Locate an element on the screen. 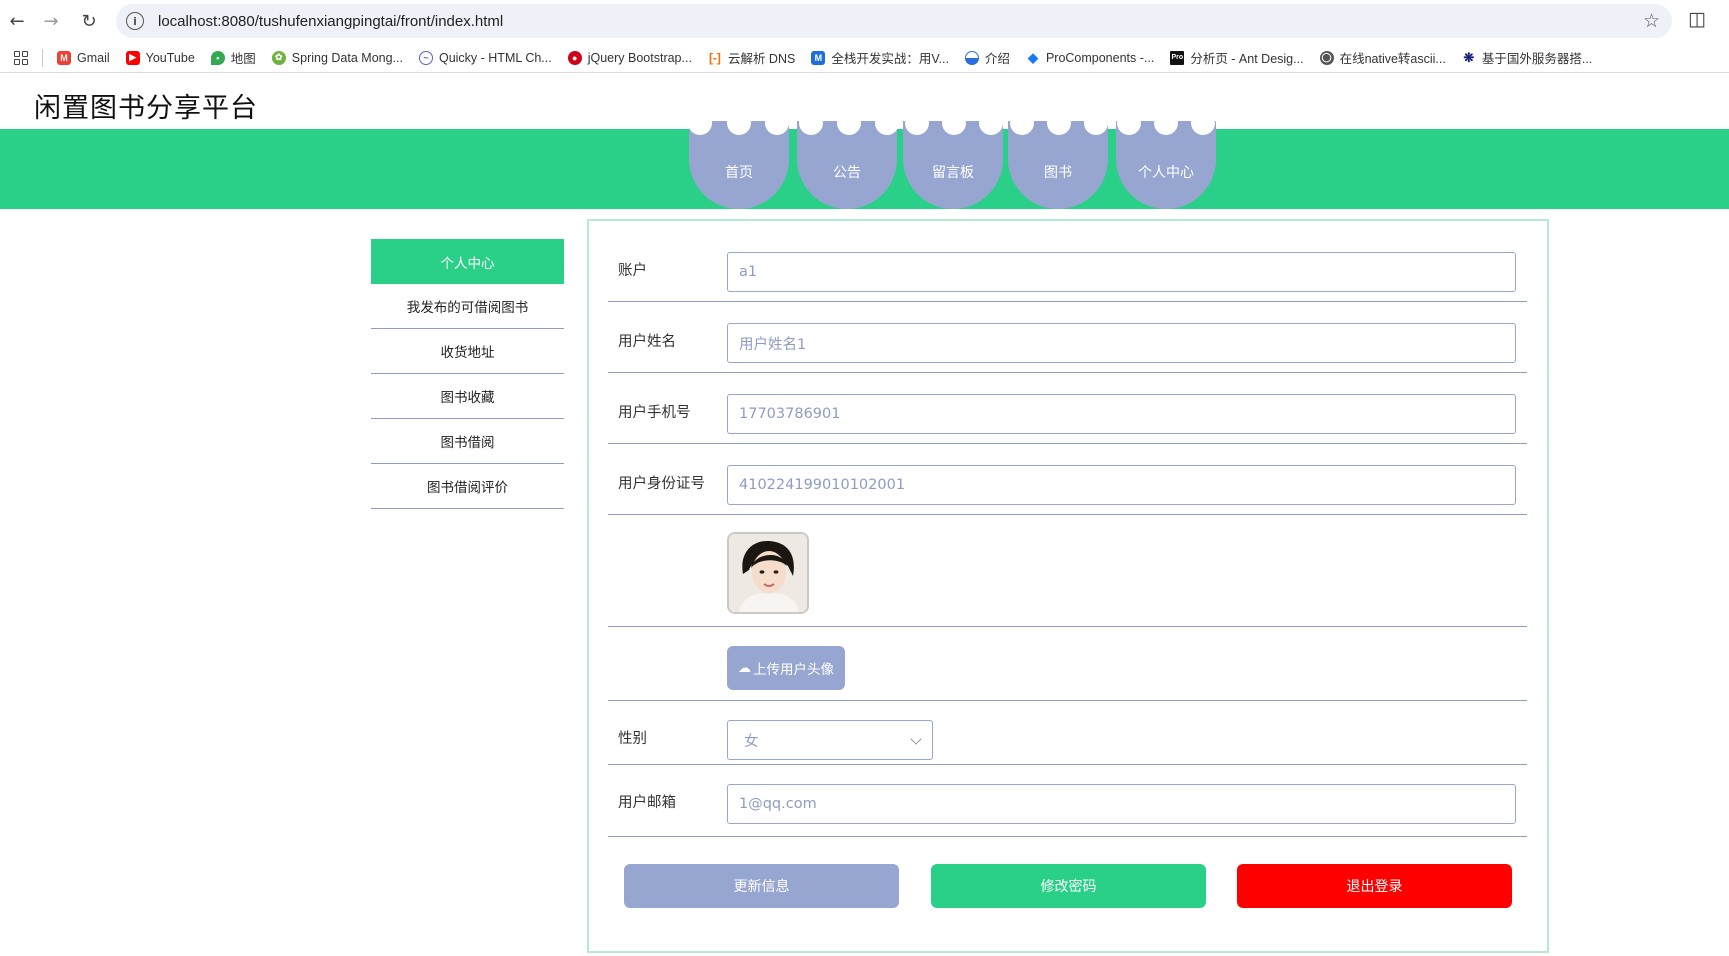 The width and height of the screenshot is (1729, 956). youtube-icon: ▶ is located at coordinates (132, 57).